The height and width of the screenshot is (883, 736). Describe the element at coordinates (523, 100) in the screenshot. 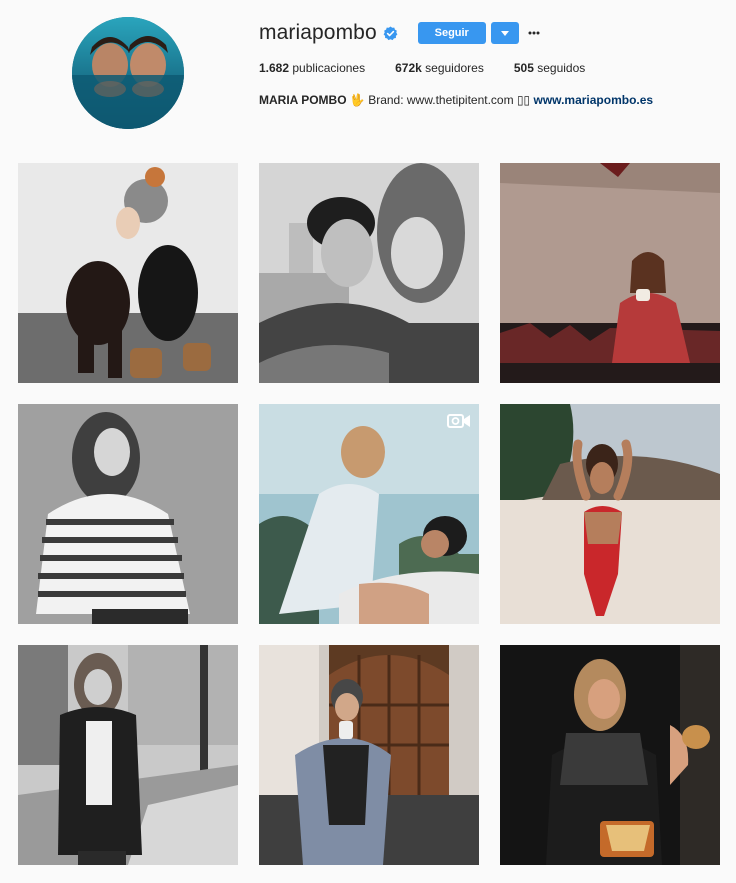

I see `bio-emoji-placeholder: ▯▯` at that location.